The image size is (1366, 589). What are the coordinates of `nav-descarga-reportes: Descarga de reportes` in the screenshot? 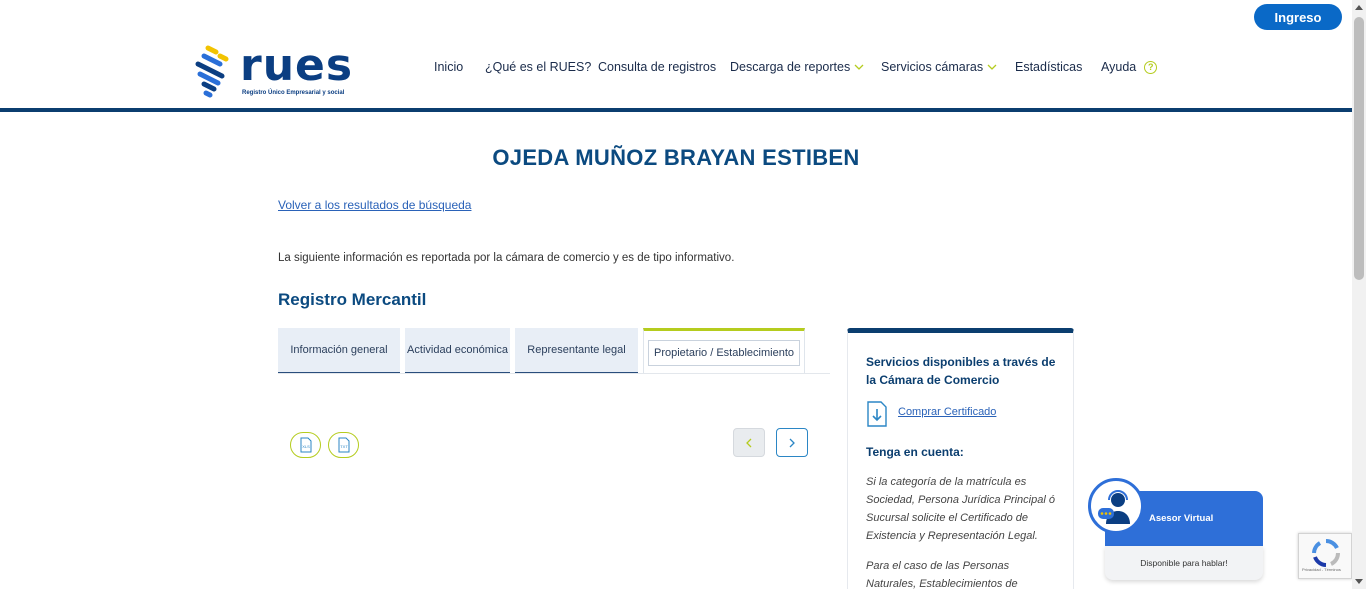 It's located at (797, 67).